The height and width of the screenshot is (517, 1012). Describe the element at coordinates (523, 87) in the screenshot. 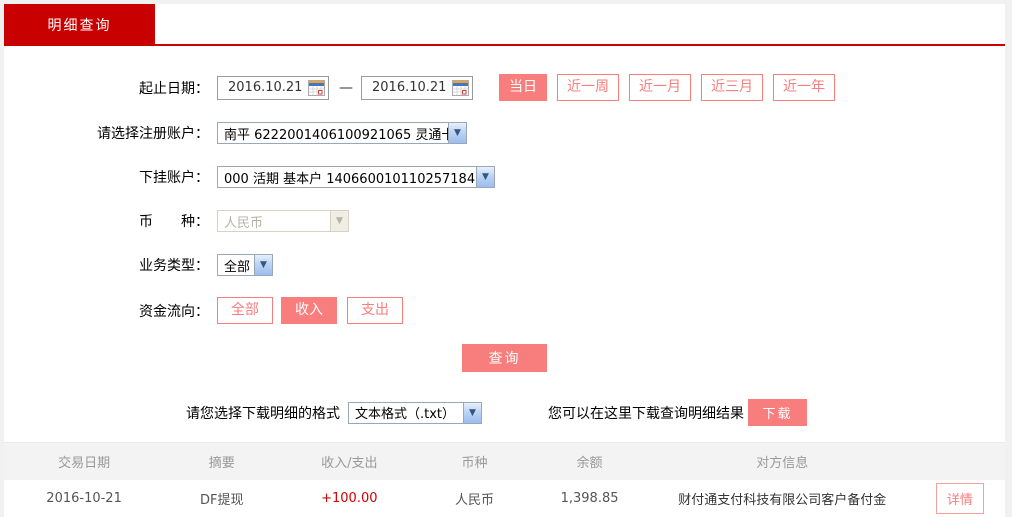

I see `quick-range-today-button: 当日` at that location.